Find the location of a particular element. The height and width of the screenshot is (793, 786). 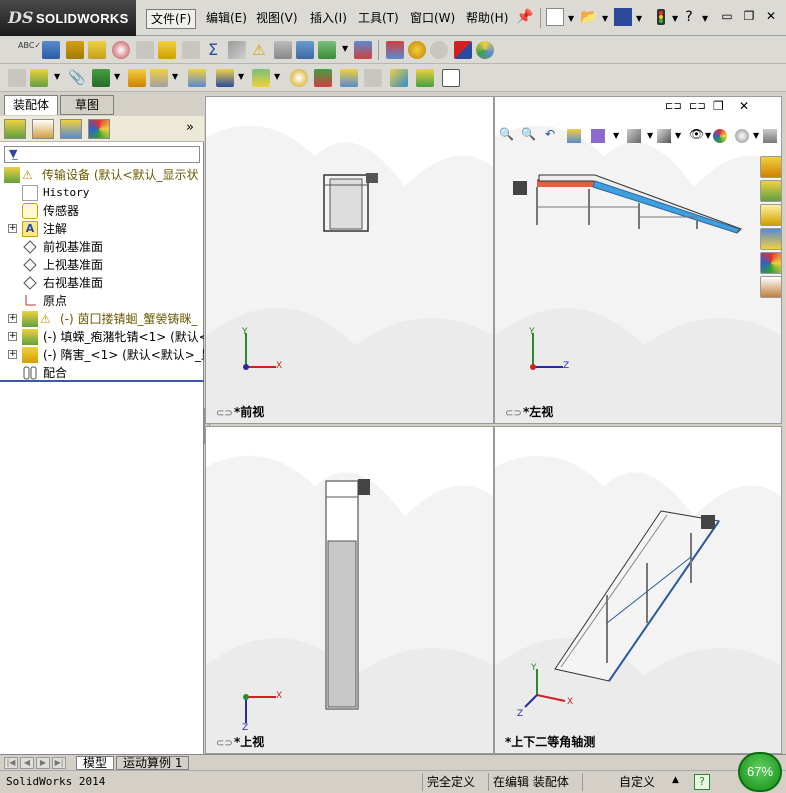

view-split-horizontal-icon: ⊏⊐ is located at coordinates (673, 106).